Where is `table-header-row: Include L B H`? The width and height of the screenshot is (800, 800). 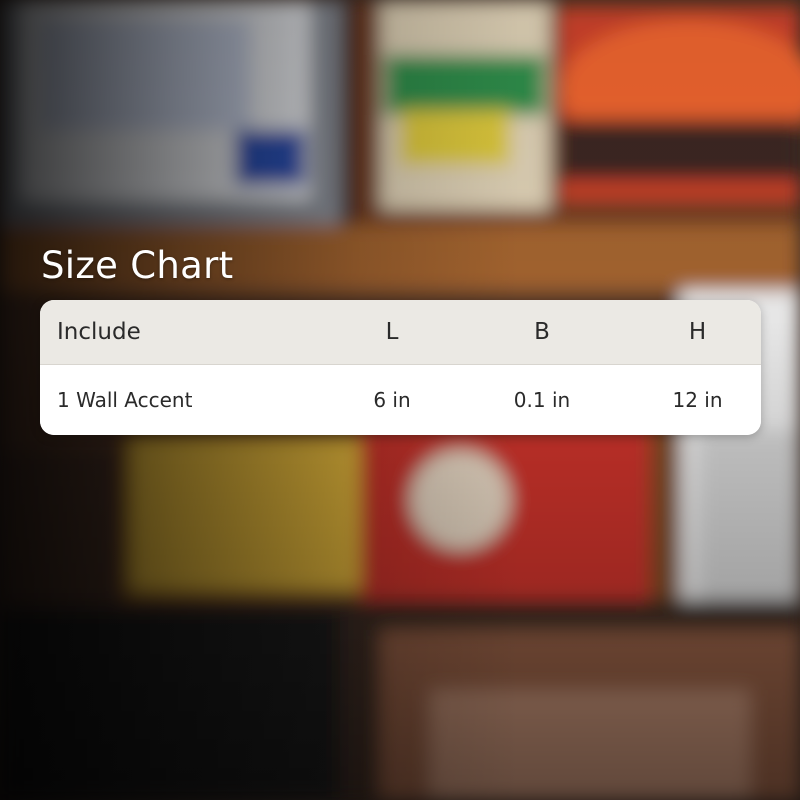
table-header-row: Include L B H is located at coordinates (400, 332).